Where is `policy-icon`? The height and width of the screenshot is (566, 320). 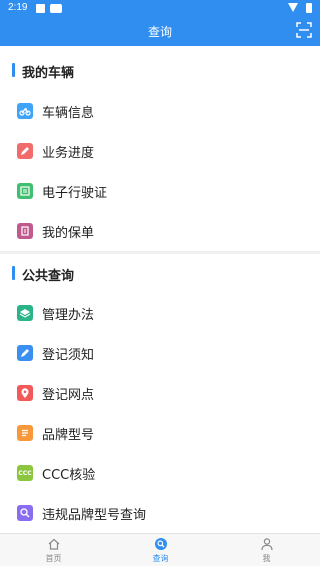 policy-icon is located at coordinates (25, 231).